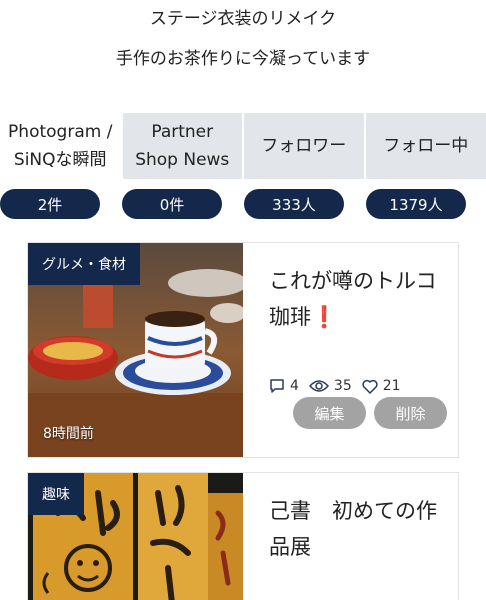 The image size is (486, 600). Describe the element at coordinates (416, 204) in the screenshot. I see `following-count-badge: 1379人` at that location.